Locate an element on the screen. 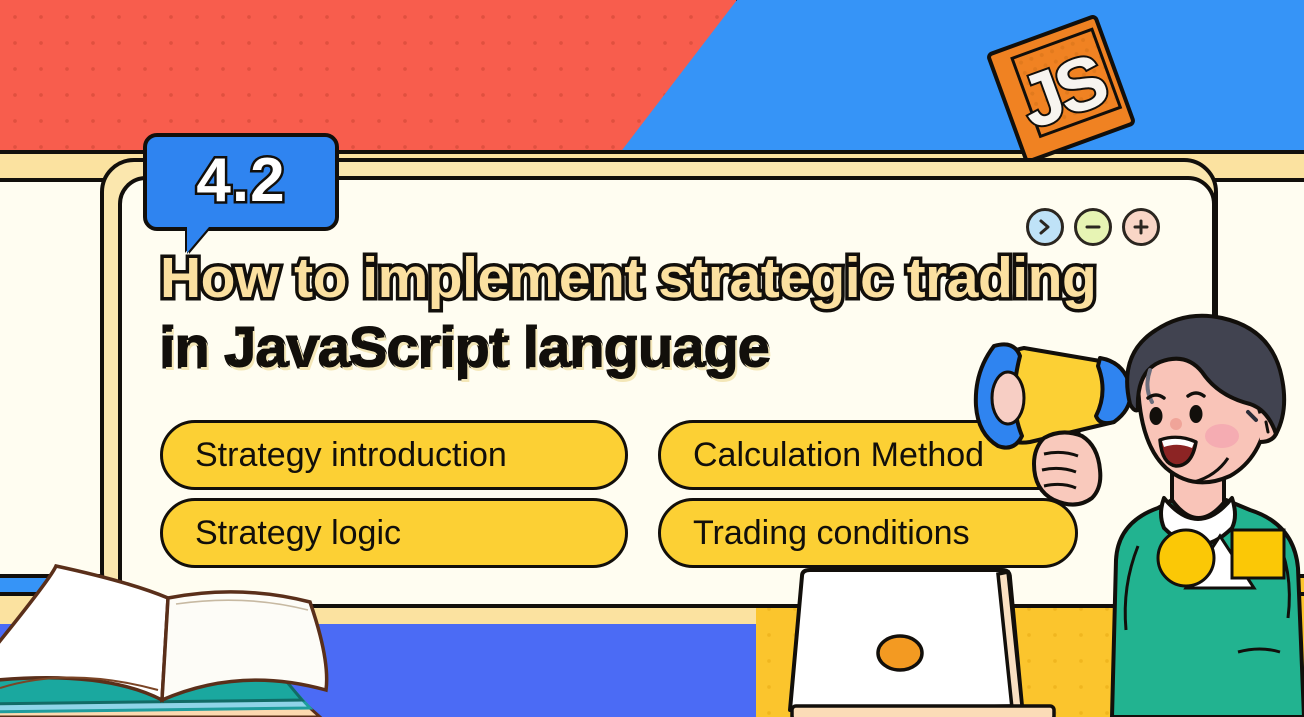 This screenshot has height=717, width=1304. chevron-right-button is located at coordinates (1045, 227).